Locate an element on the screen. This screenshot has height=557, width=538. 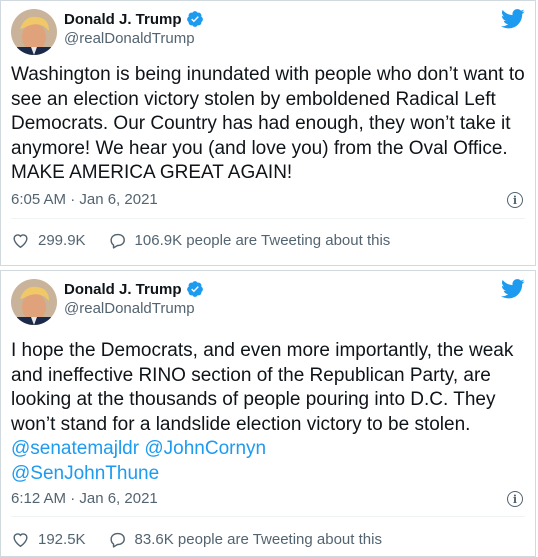
tweet-timestamp: 6:05 AM · Jan 6, 2021 is located at coordinates (84, 199).